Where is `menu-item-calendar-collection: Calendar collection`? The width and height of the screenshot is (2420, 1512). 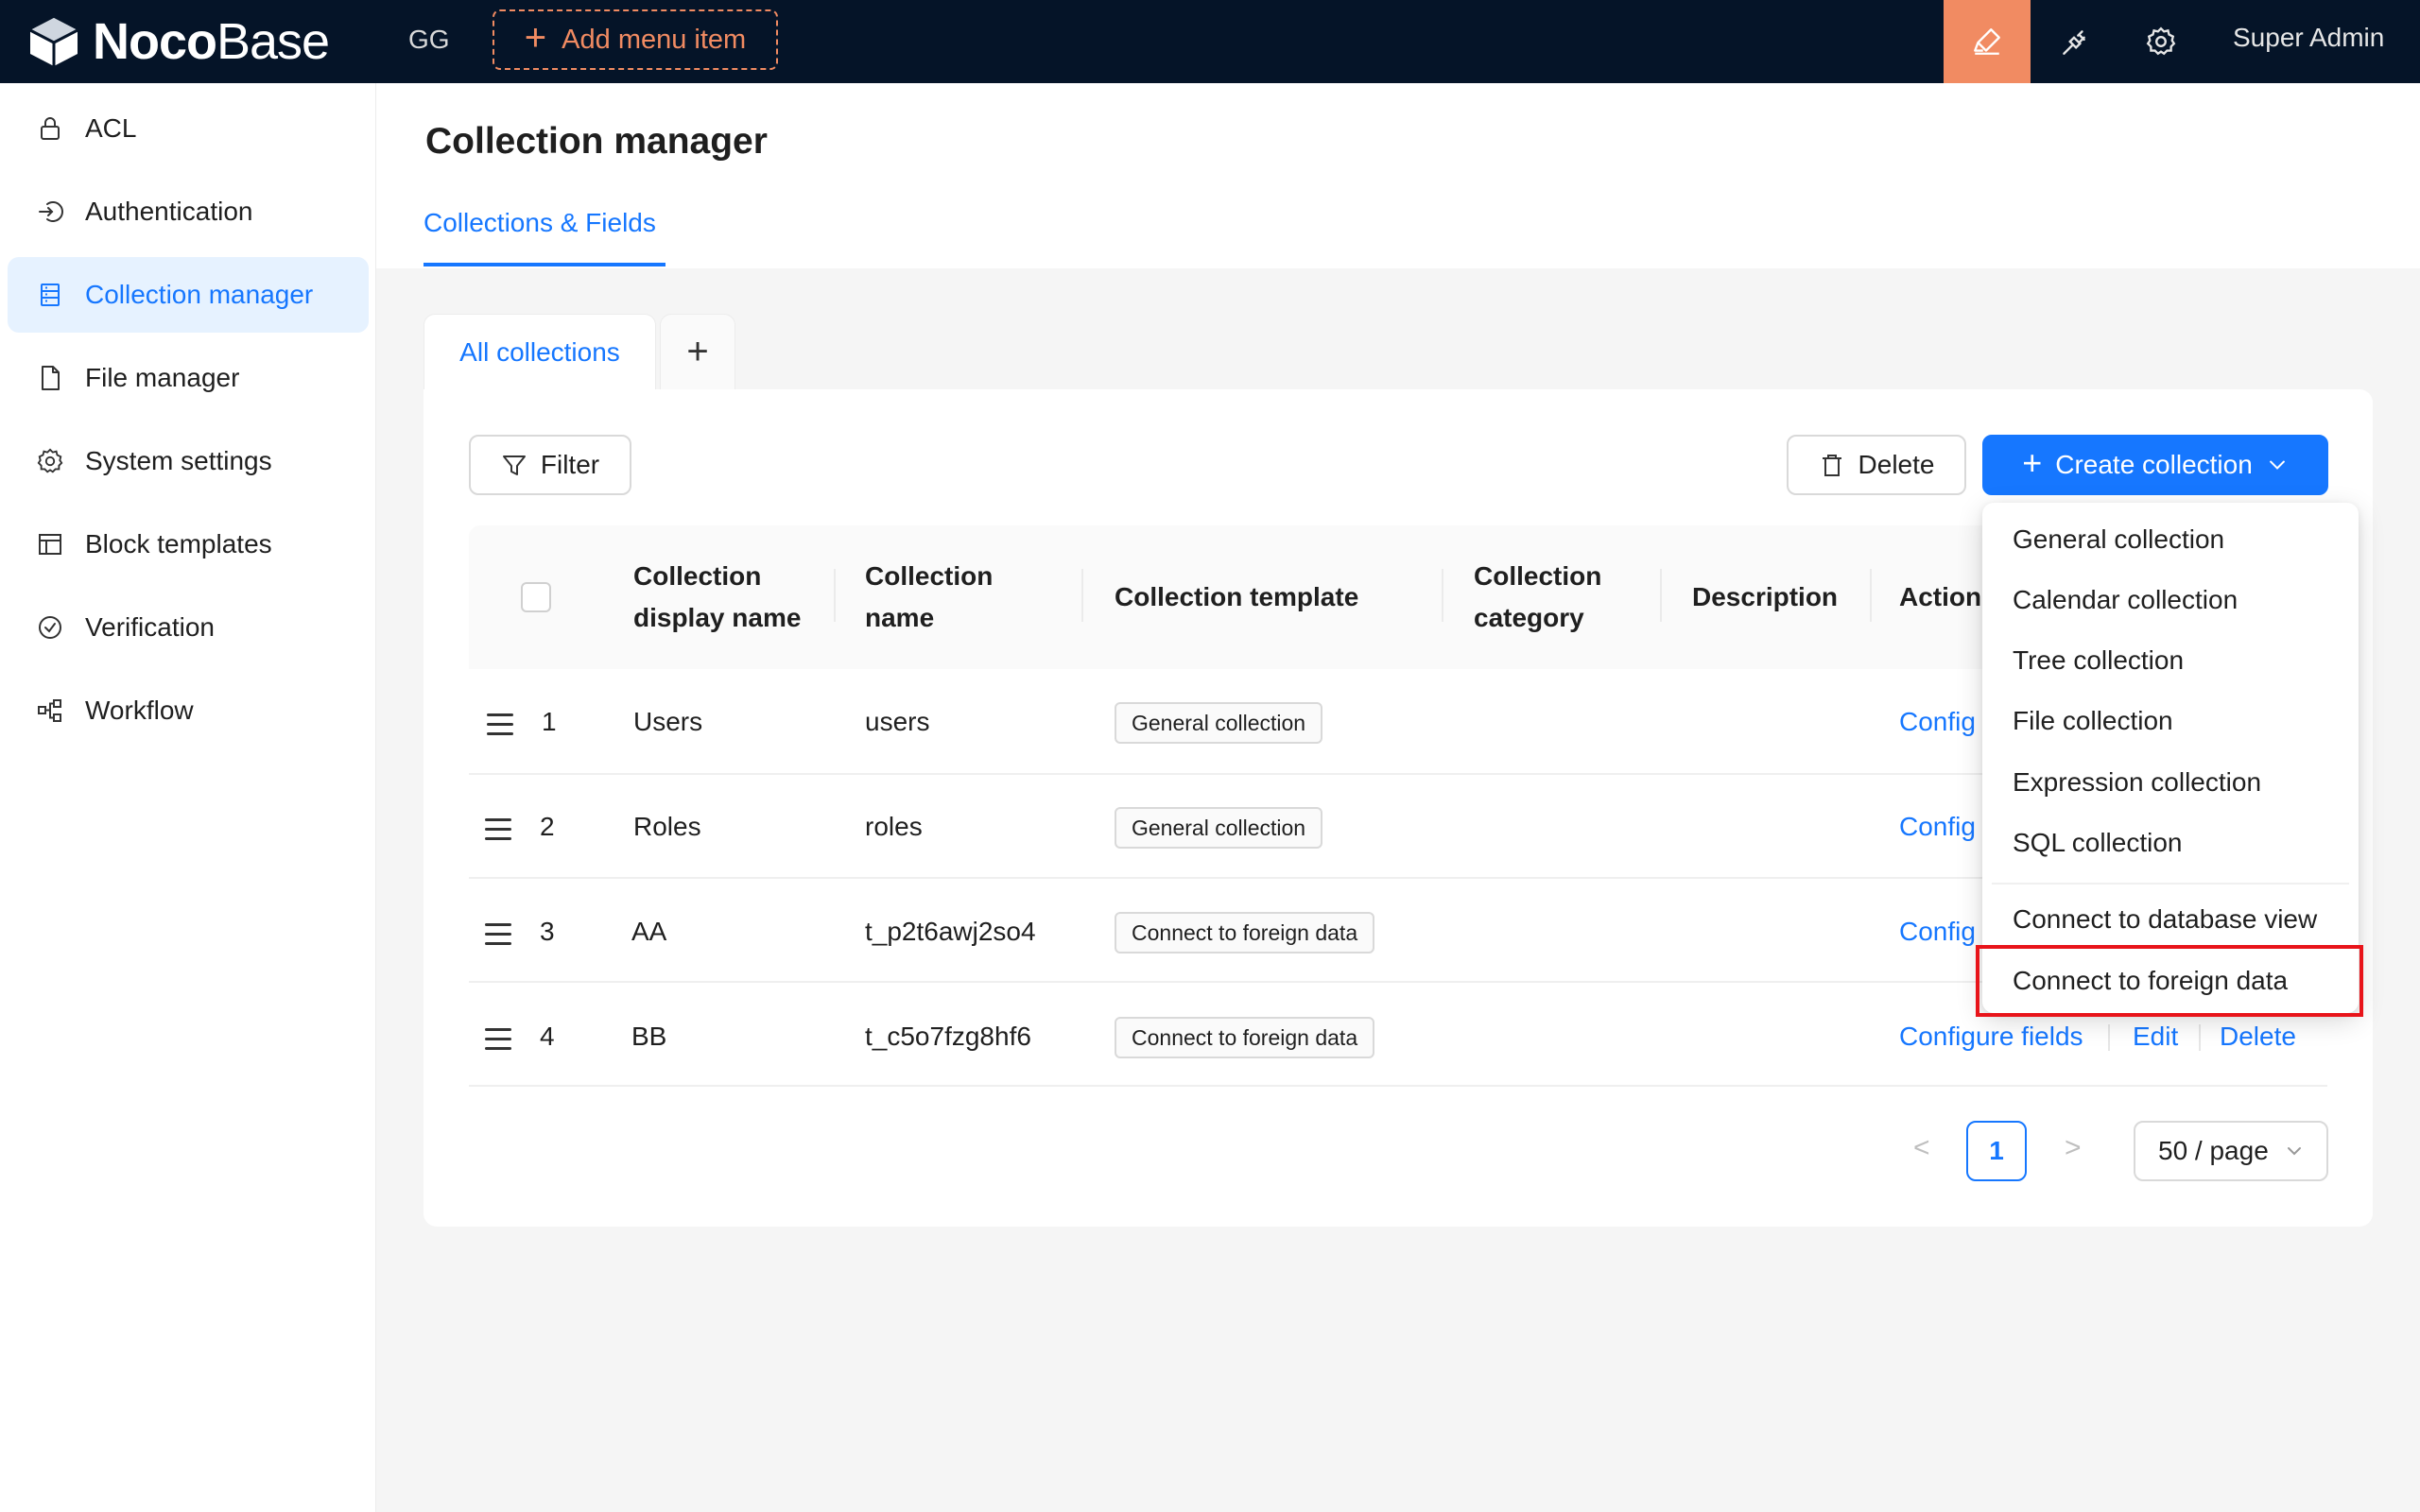
menu-item-calendar-collection: Calendar collection is located at coordinates (2125, 600).